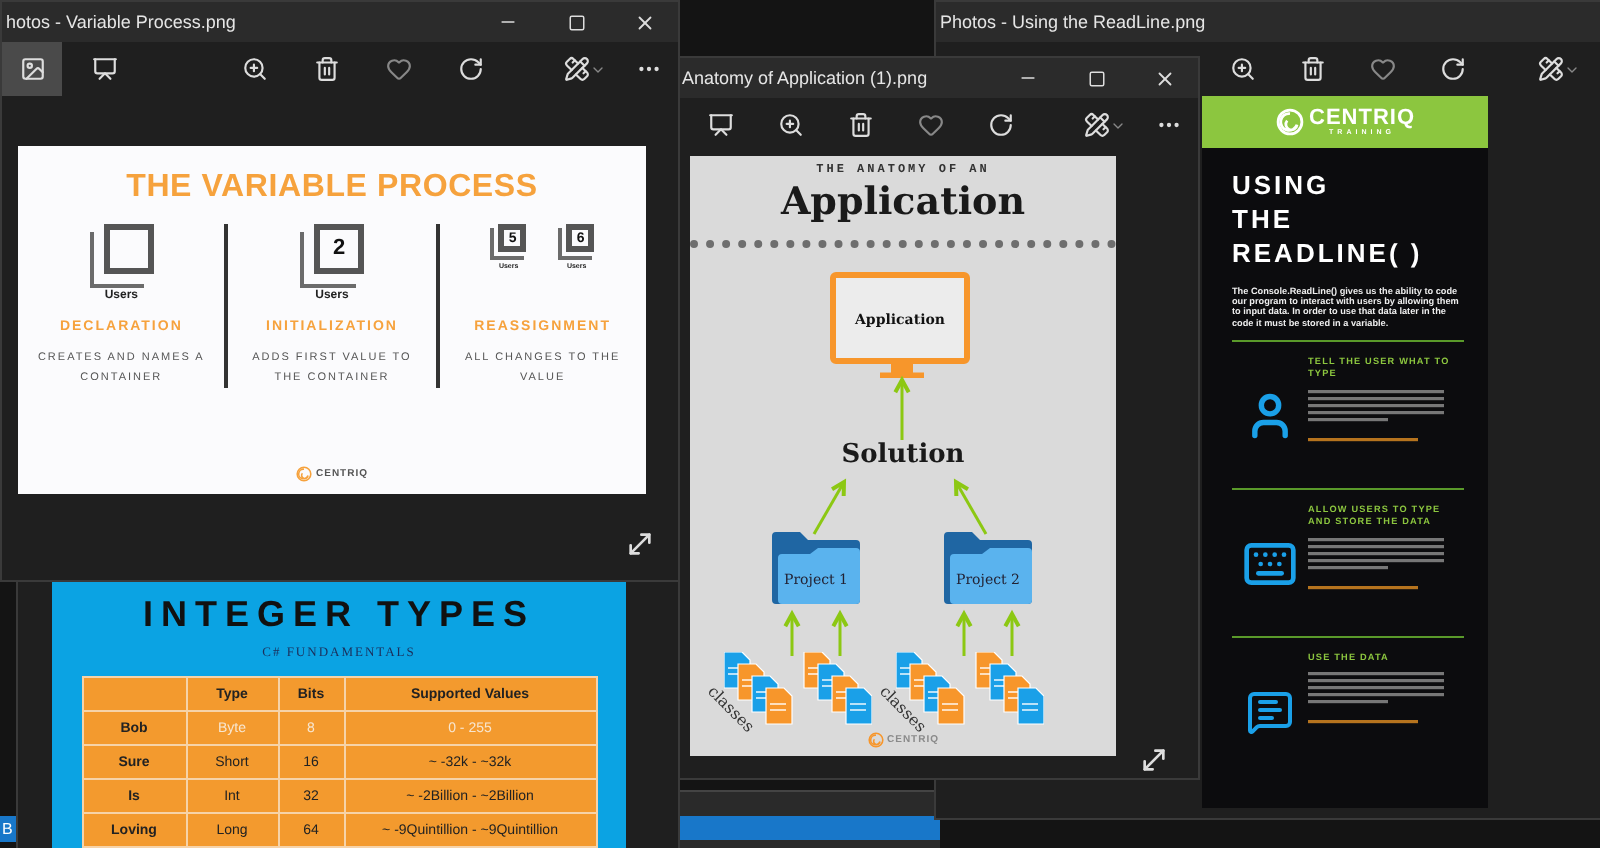 This screenshot has width=1600, height=848. What do you see at coordinates (1282, 185) in the screenshot?
I see `infographic-title: USING` at bounding box center [1282, 185].